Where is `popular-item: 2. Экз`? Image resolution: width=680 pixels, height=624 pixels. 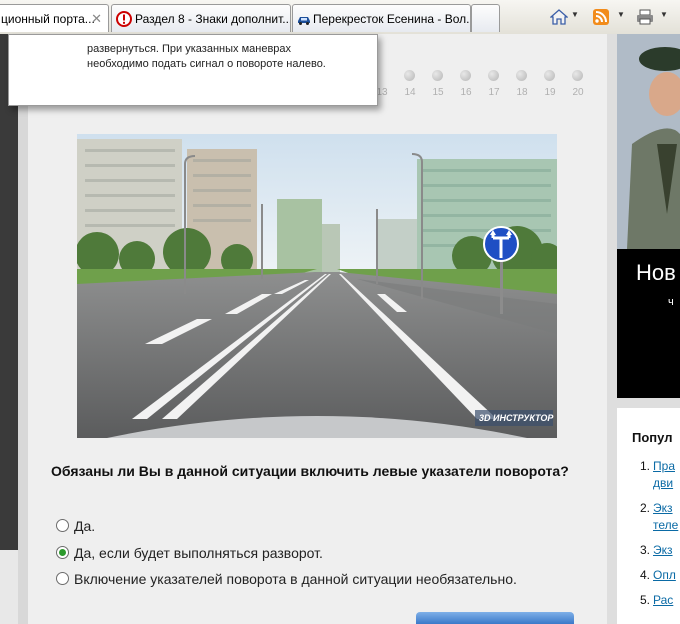
popular-item: 2. Экз is located at coordinates (656, 508).